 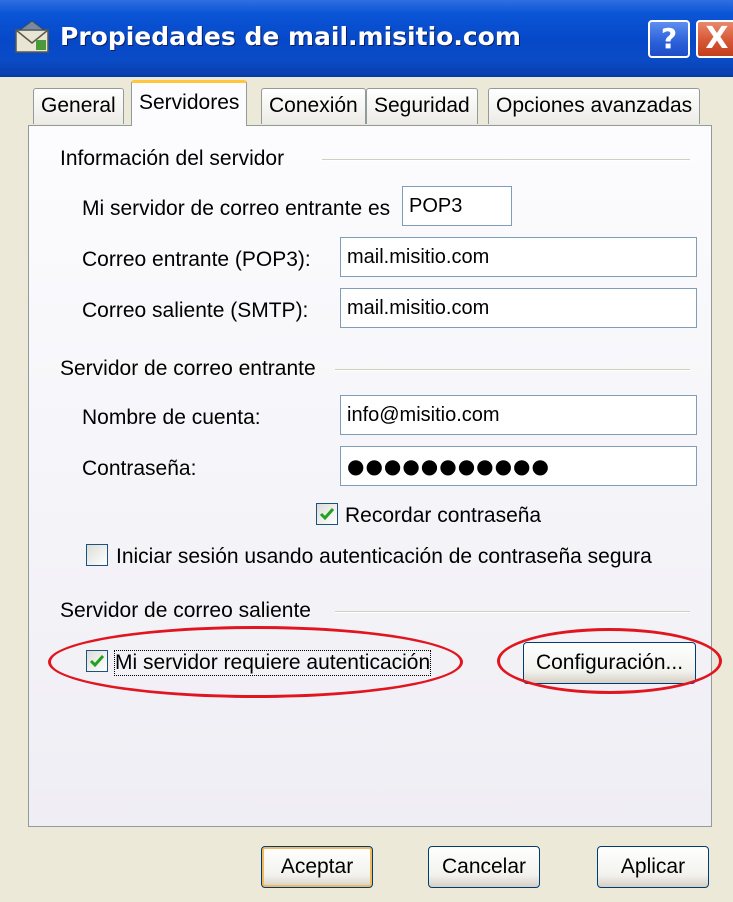 I want to click on incoming-type-label: Mi servidor de correo entrante es, so click(x=236, y=208).